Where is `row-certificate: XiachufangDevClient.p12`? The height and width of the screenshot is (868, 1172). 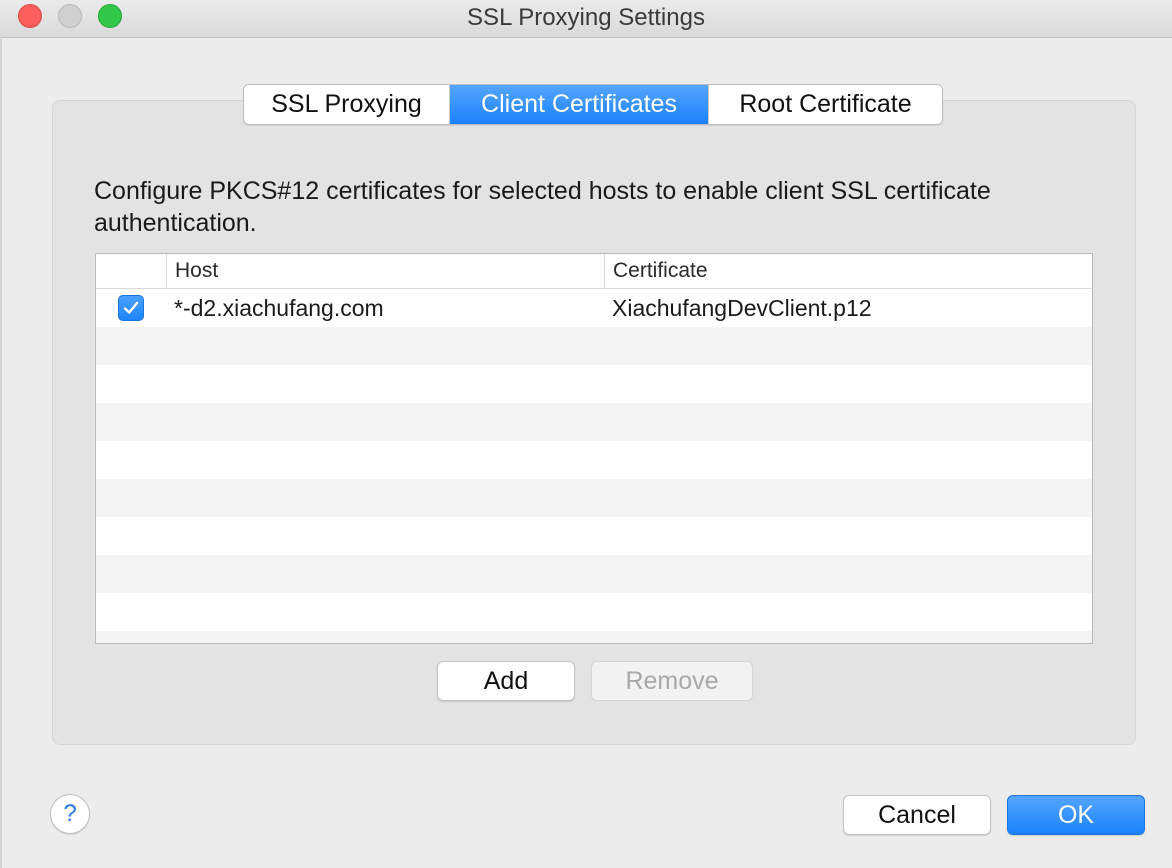 row-certificate: XiachufangDevClient.p12 is located at coordinates (742, 308).